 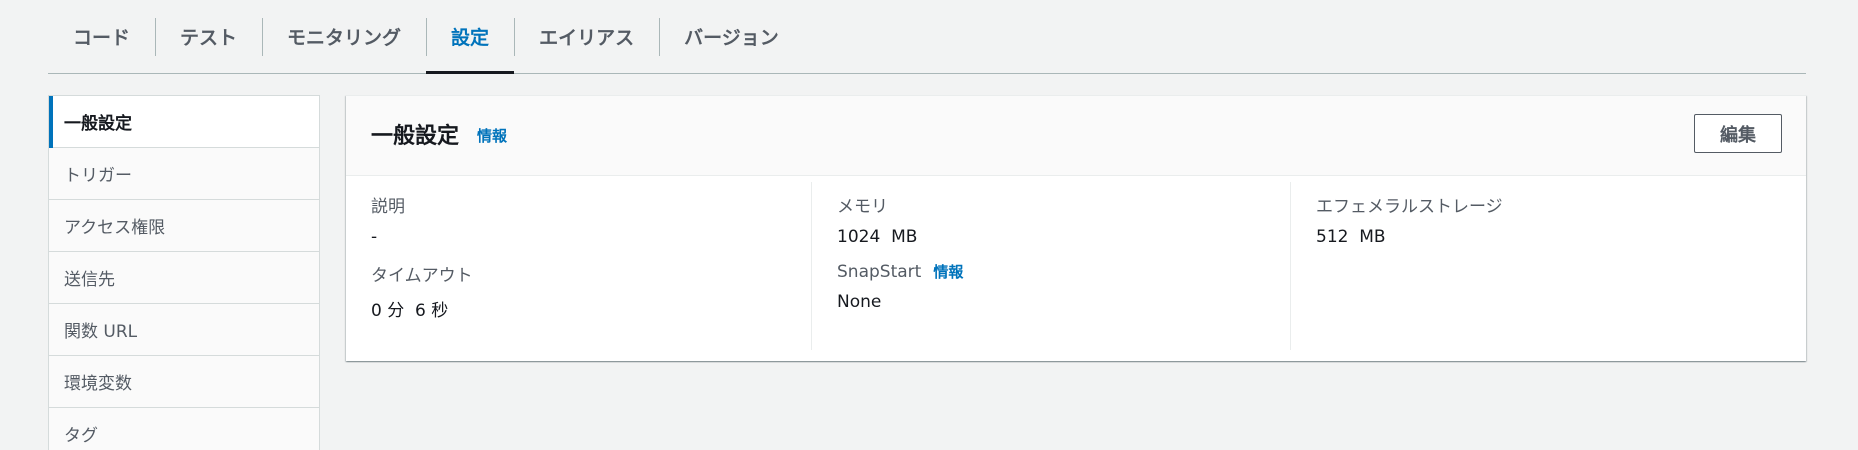 What do you see at coordinates (184, 429) in the screenshot?
I see `sidenav-item-tags: タグ` at bounding box center [184, 429].